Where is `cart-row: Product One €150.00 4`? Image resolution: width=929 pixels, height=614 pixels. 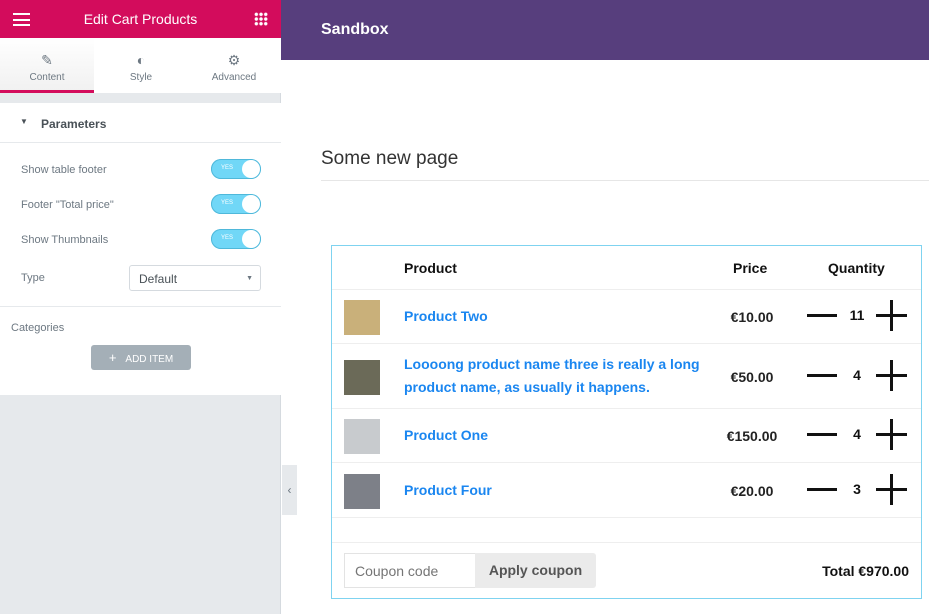 cart-row: Product One €150.00 4 is located at coordinates (626, 435).